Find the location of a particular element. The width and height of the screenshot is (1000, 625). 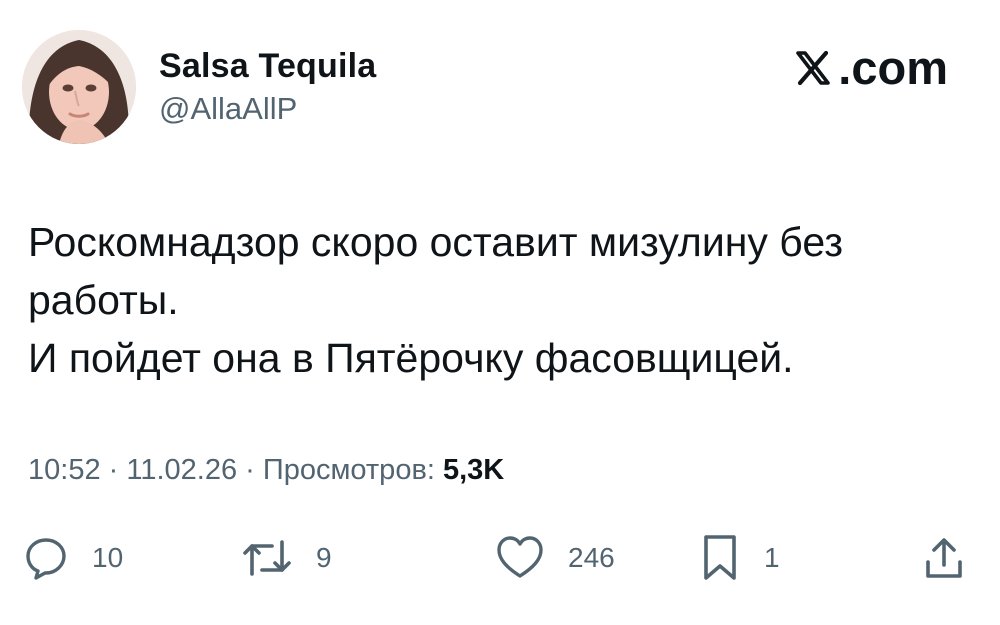

author-display-name: Salsa Tequila is located at coordinates (267, 66).